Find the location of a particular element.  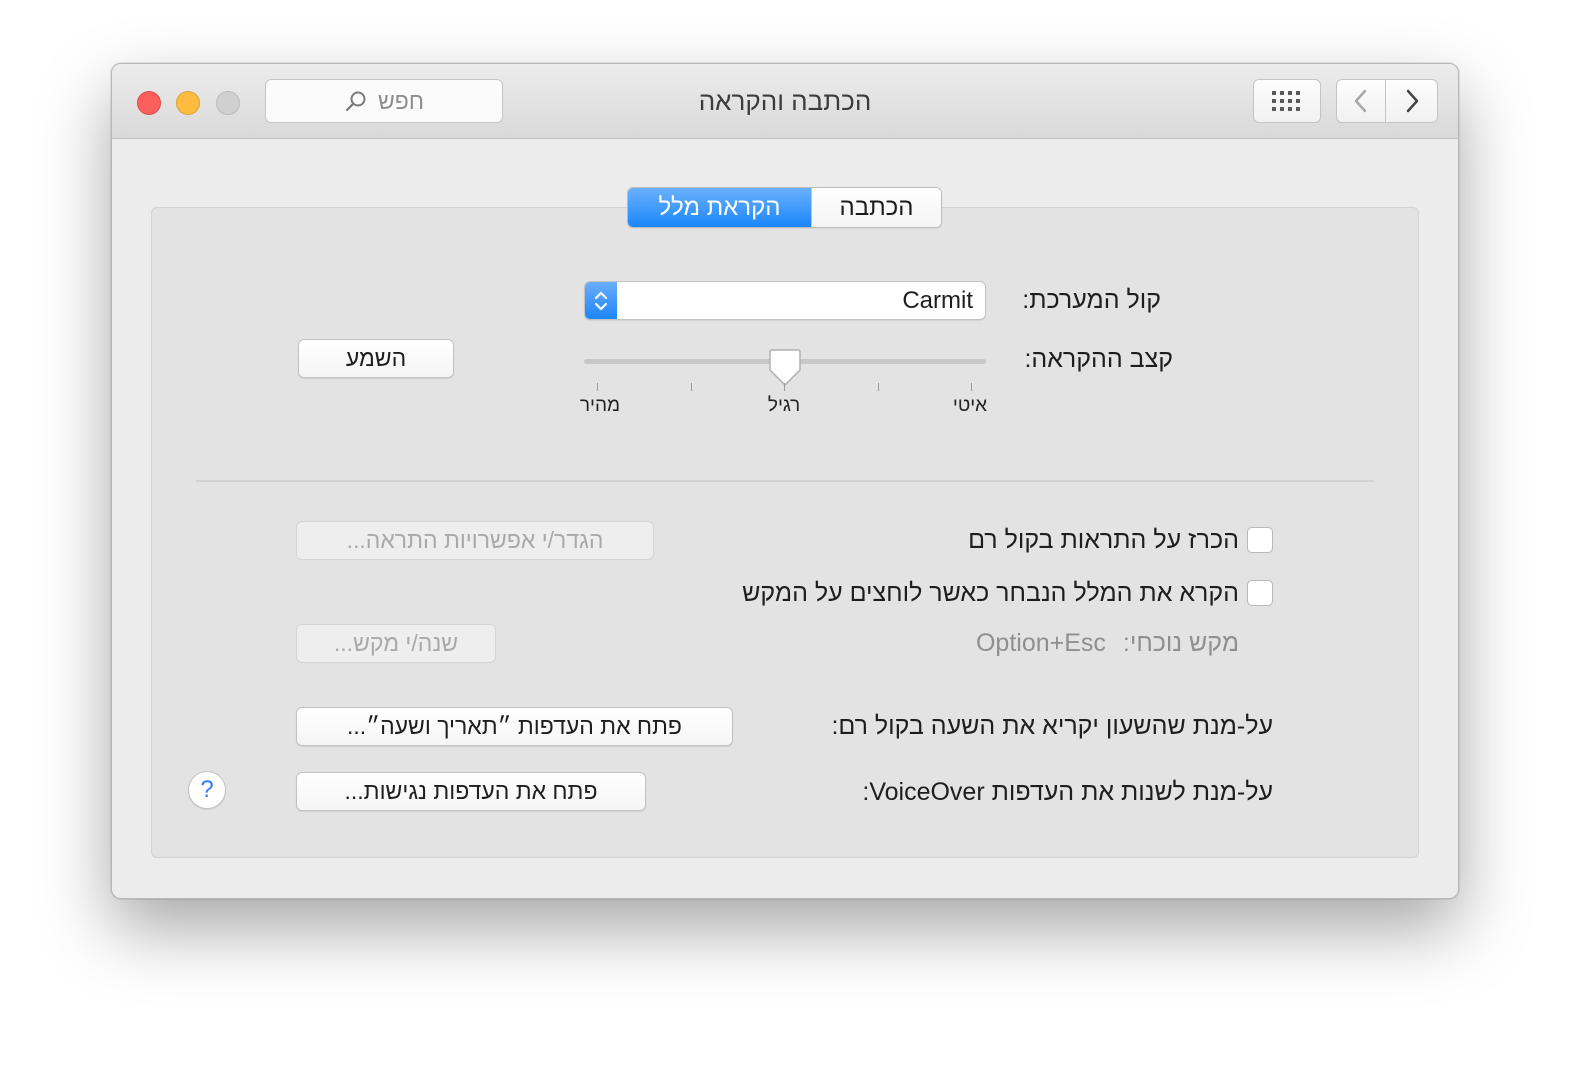

divider is located at coordinates (785, 481).